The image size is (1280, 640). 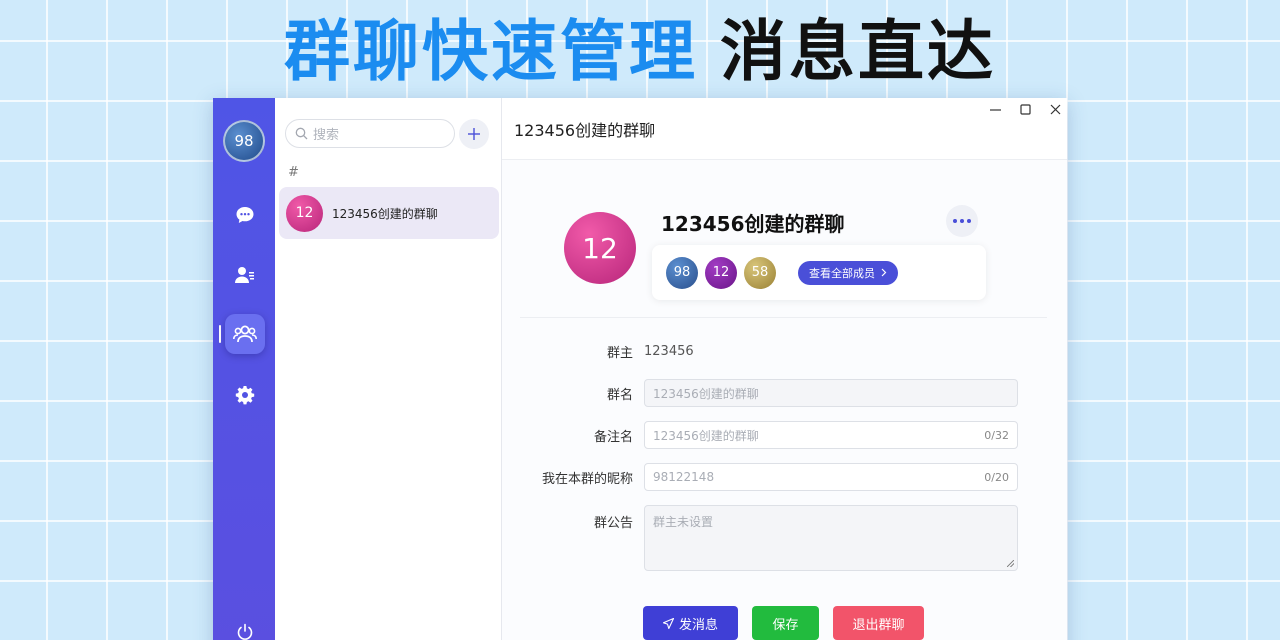 I want to click on active-indicator, so click(x=220, y=334).